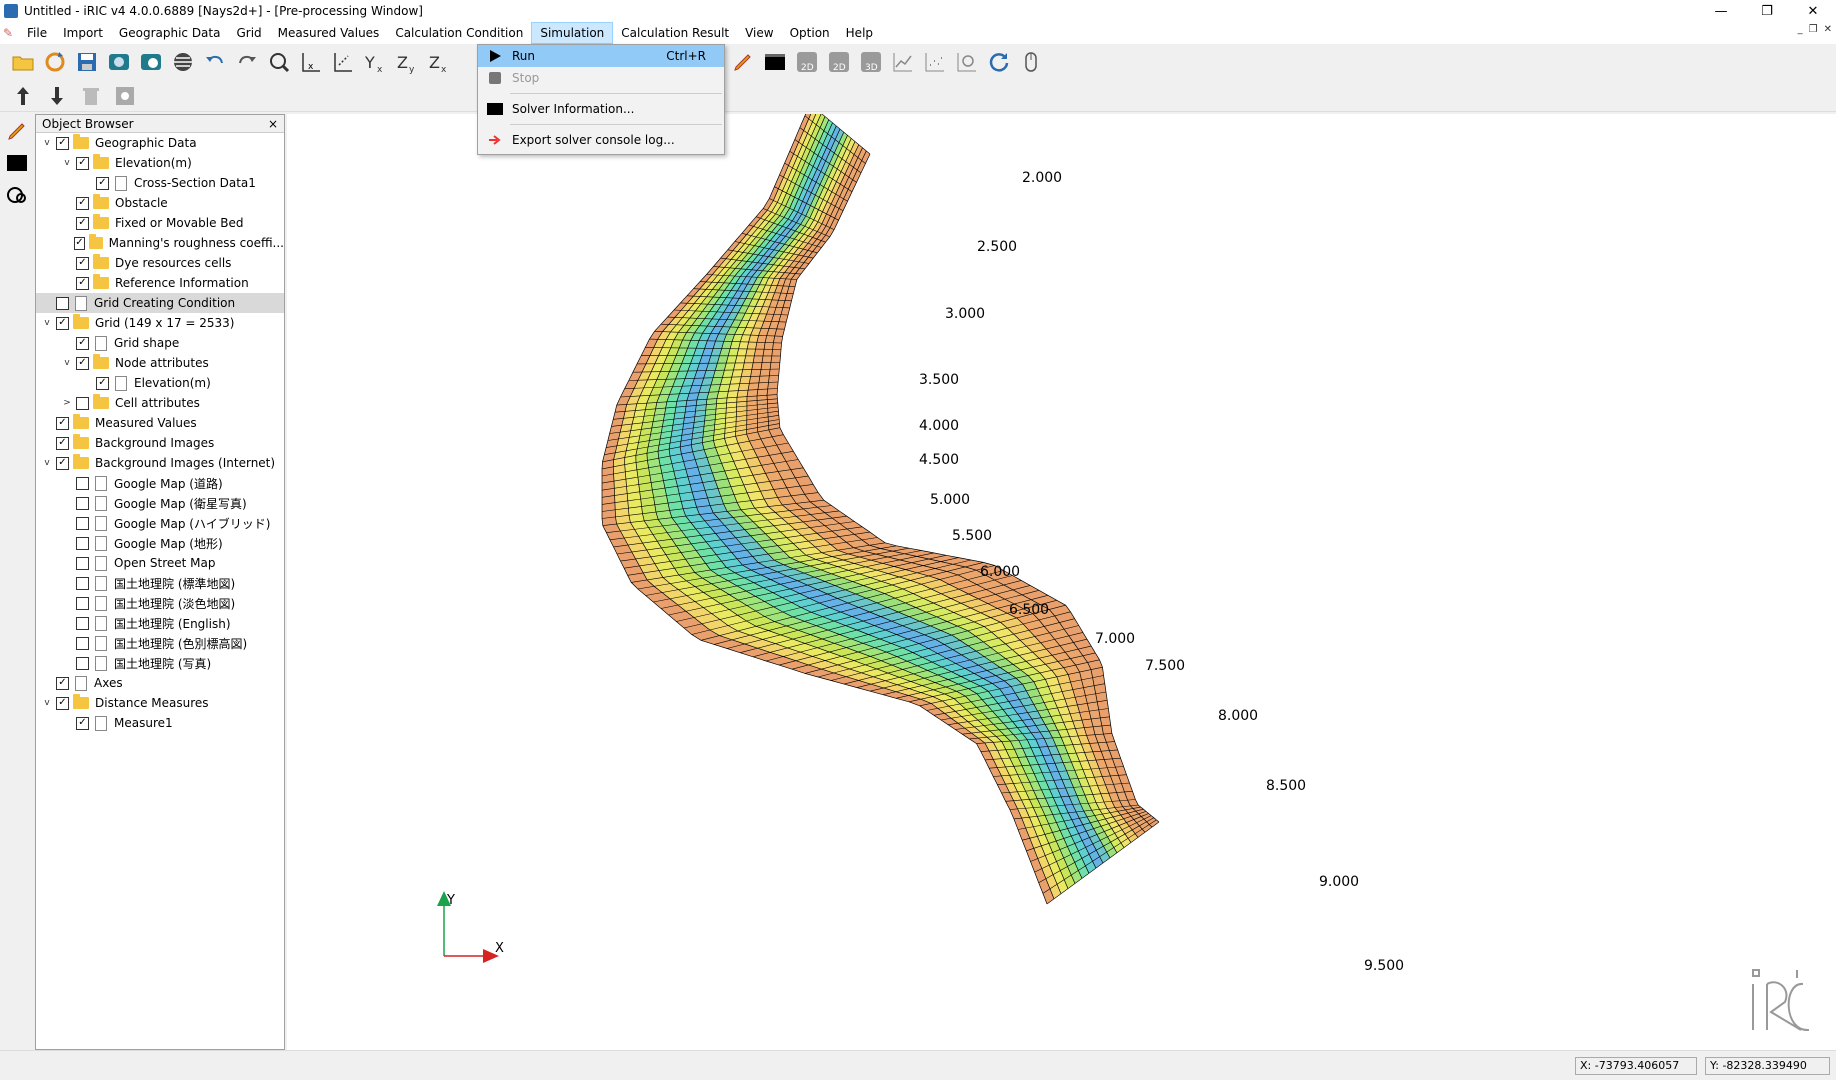  I want to click on view-zx-icon: Zx, so click(439, 62).